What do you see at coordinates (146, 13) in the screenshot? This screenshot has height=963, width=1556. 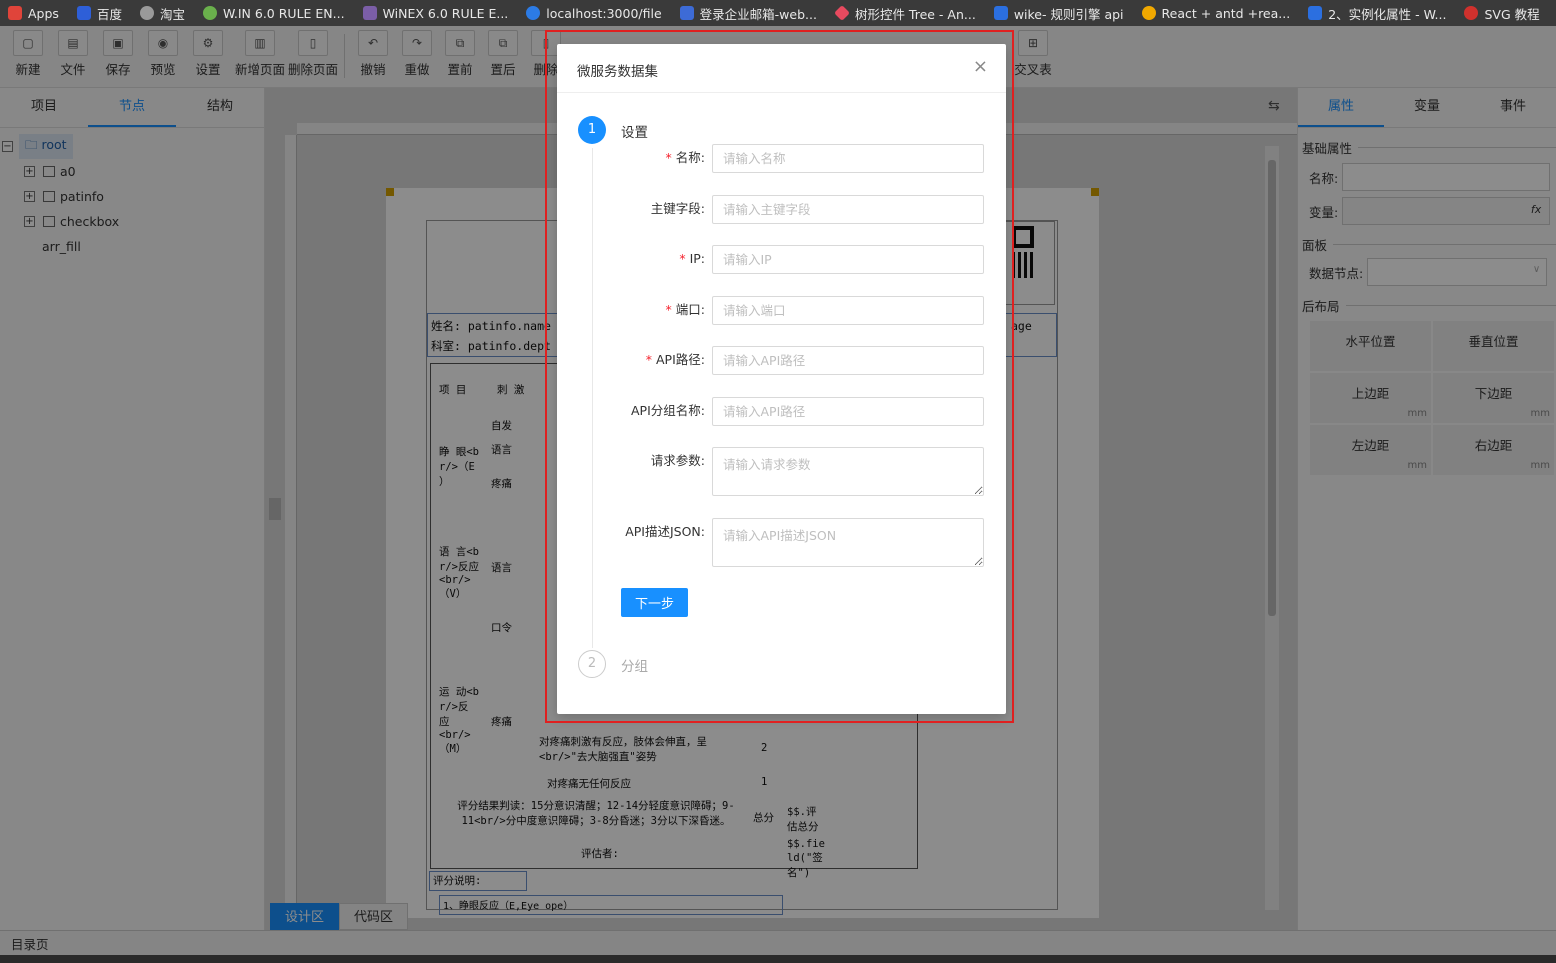 I see `globe-icon` at bounding box center [146, 13].